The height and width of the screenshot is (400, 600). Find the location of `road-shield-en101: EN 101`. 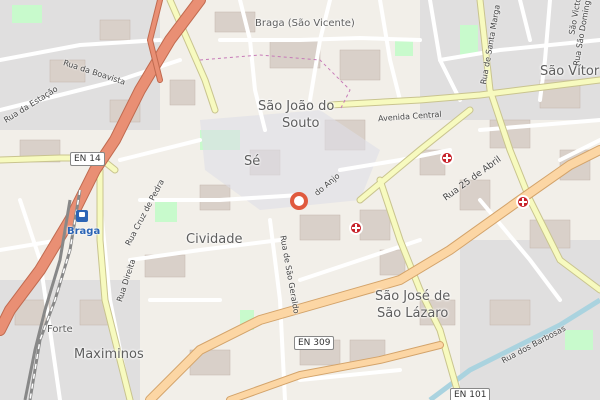

road-shield-en101: EN 101 is located at coordinates (470, 394).